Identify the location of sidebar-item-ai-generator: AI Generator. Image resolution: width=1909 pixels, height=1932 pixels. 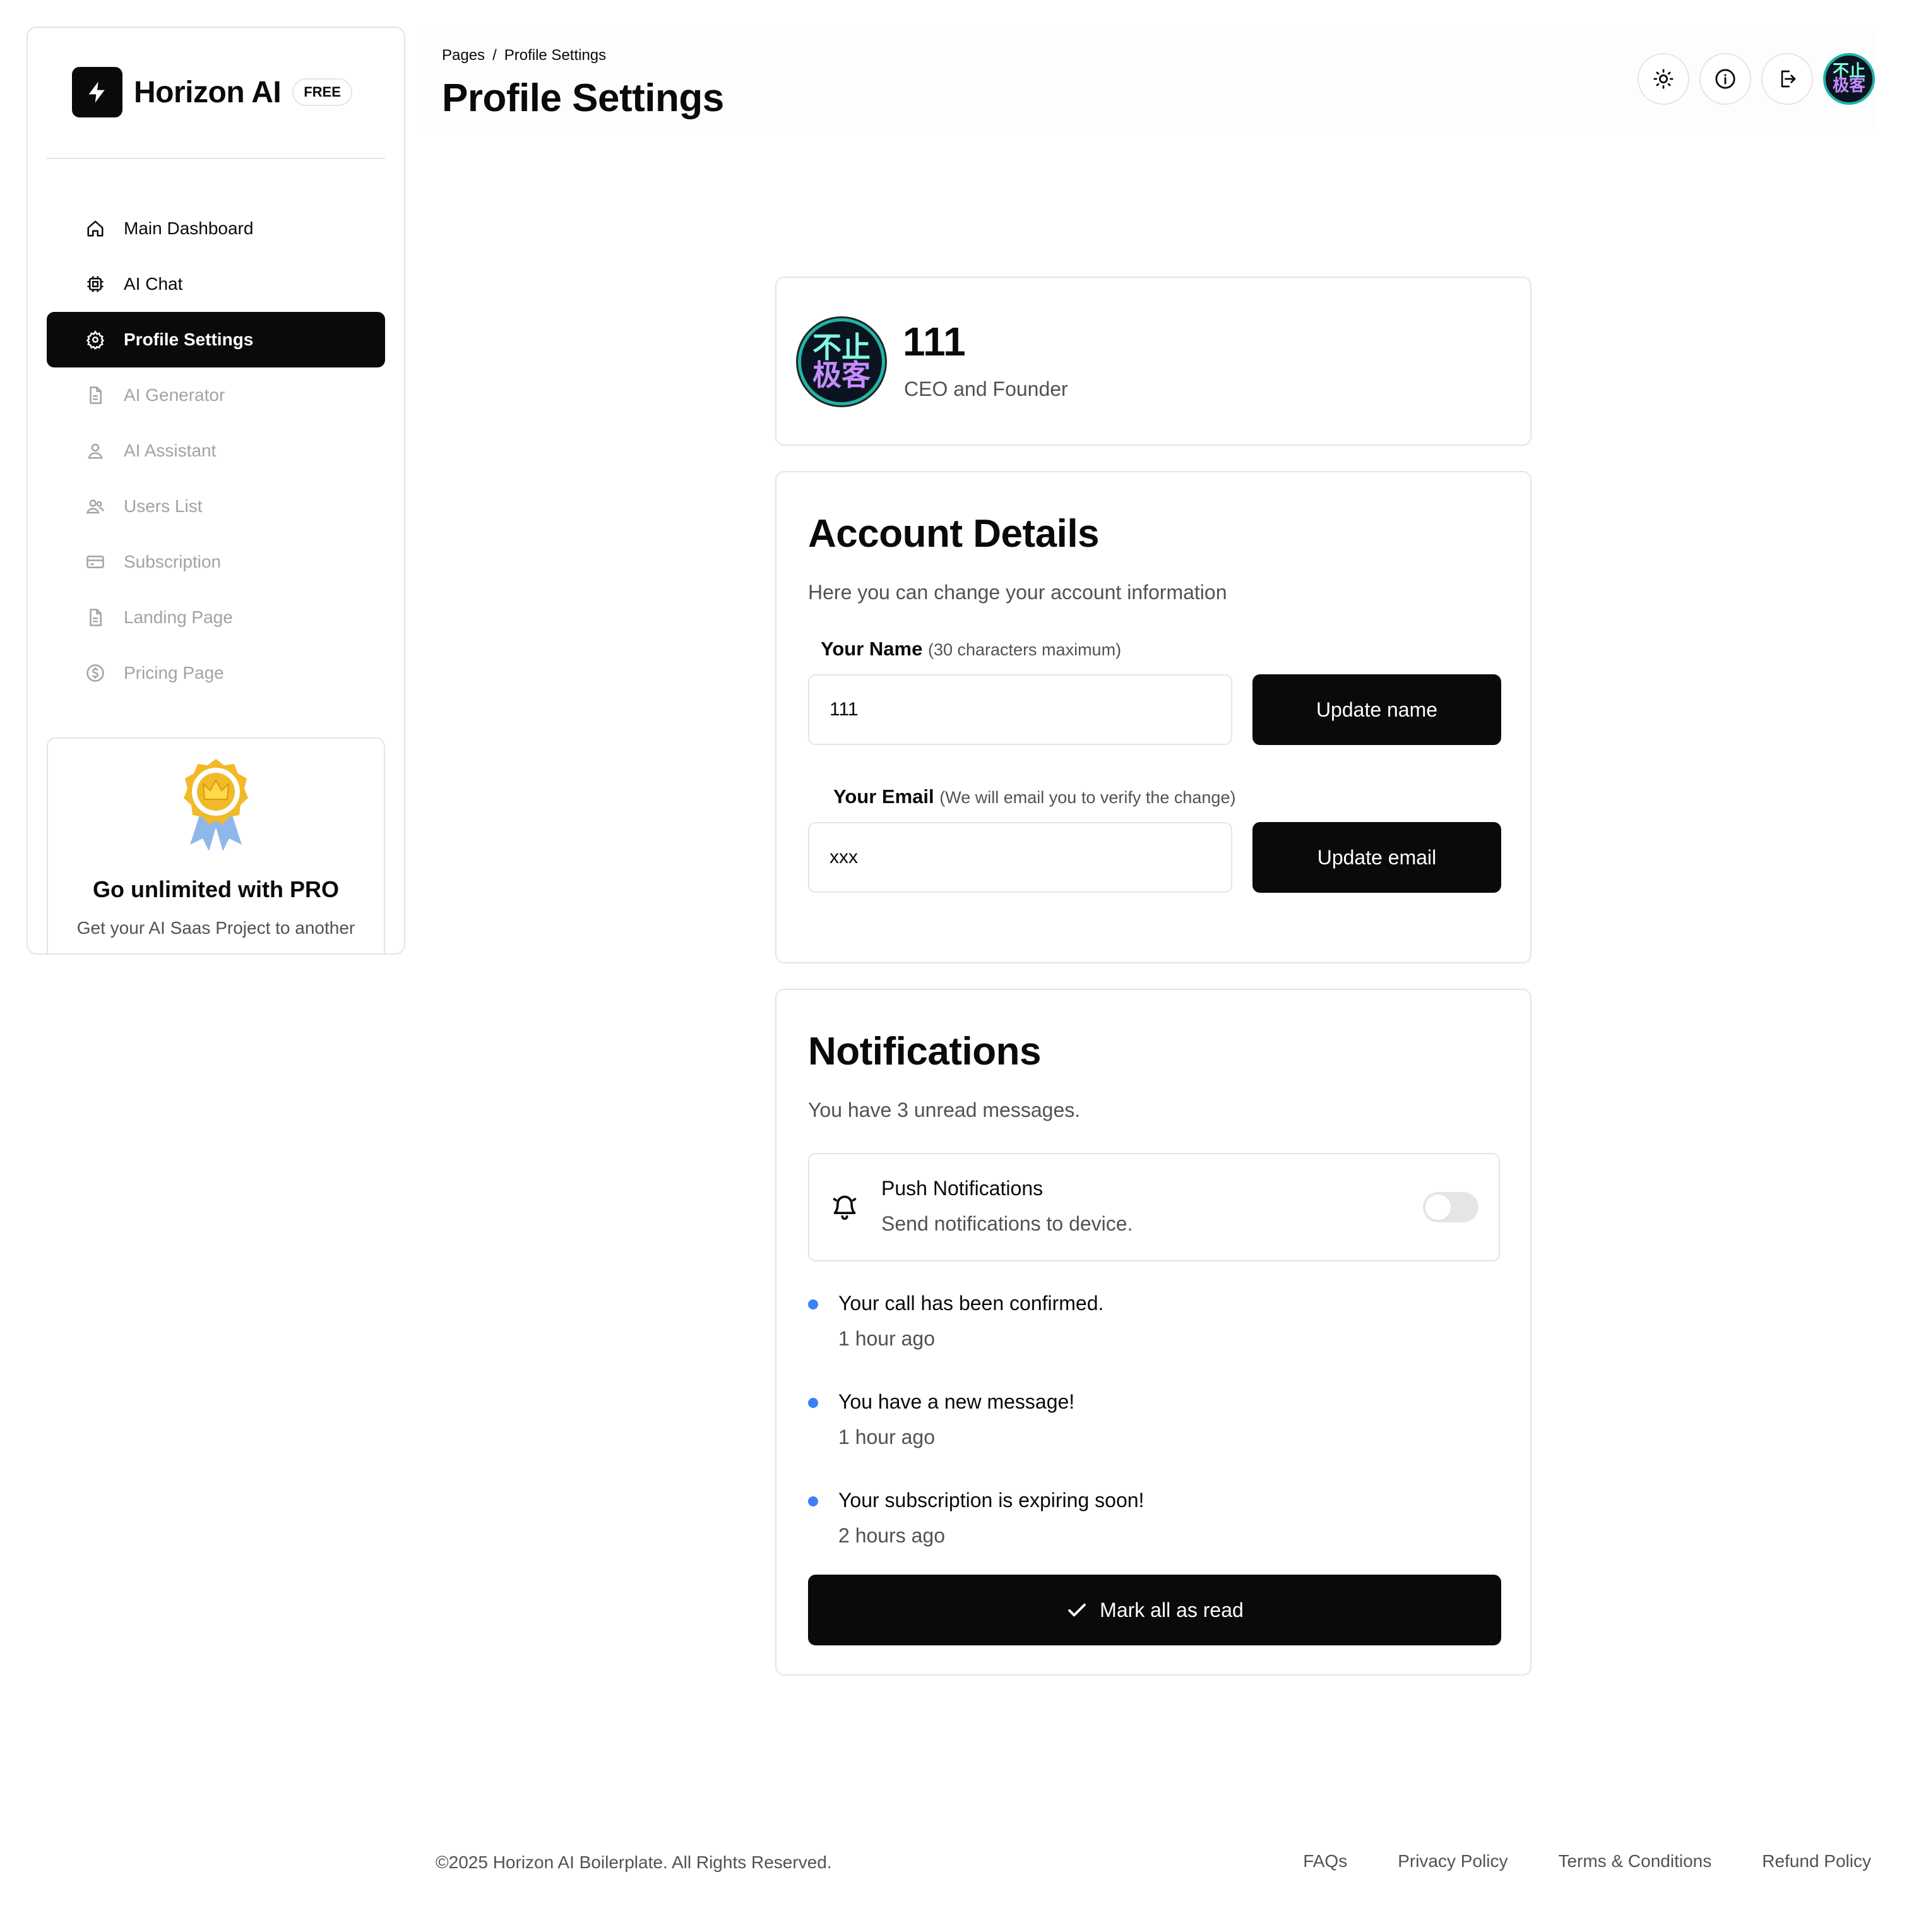
(216, 395).